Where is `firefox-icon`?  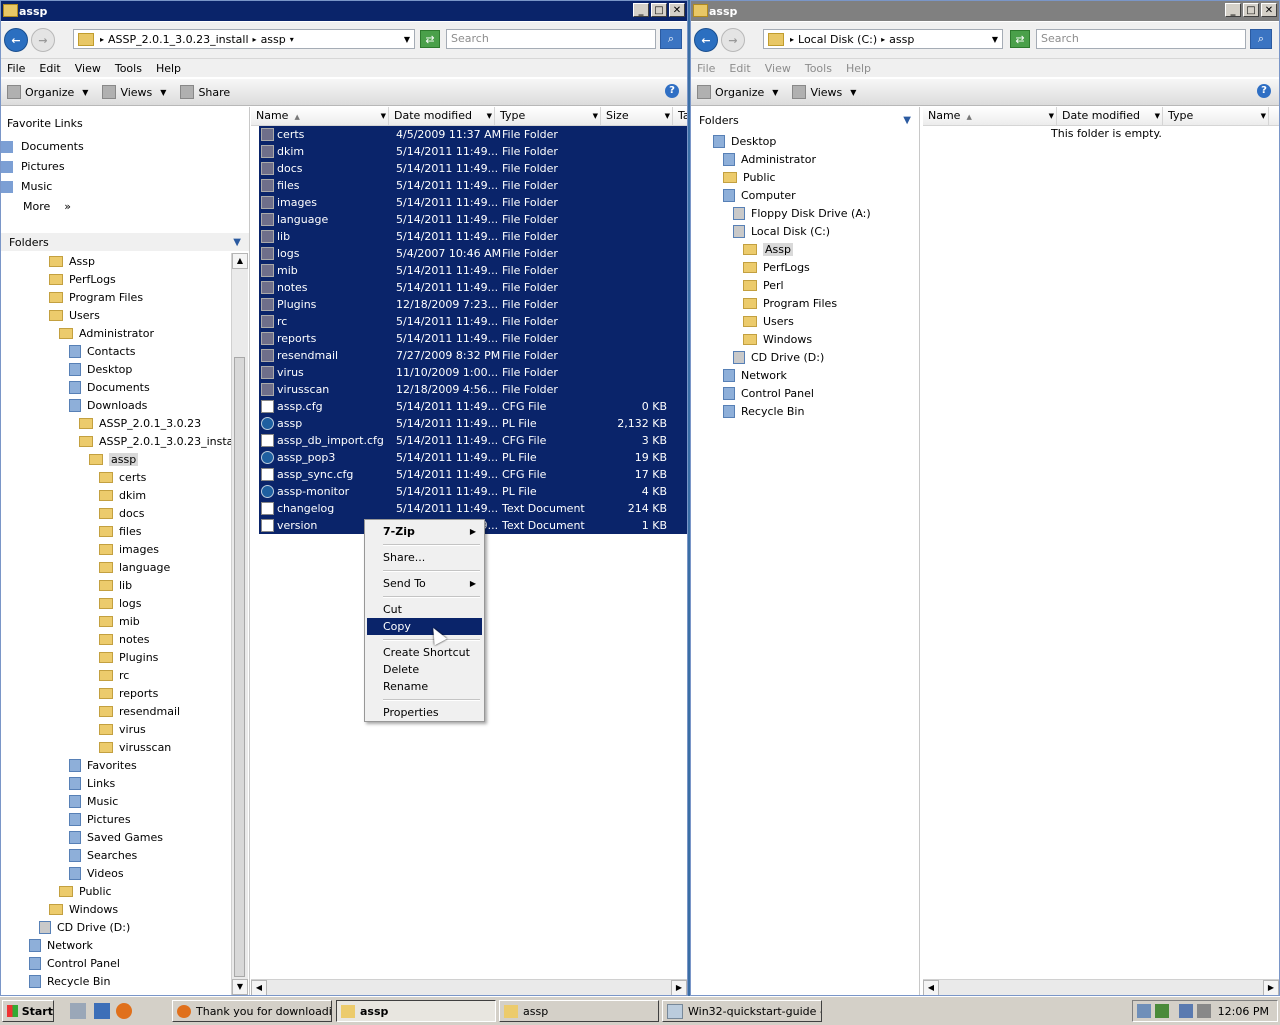 firefox-icon is located at coordinates (124, 1011).